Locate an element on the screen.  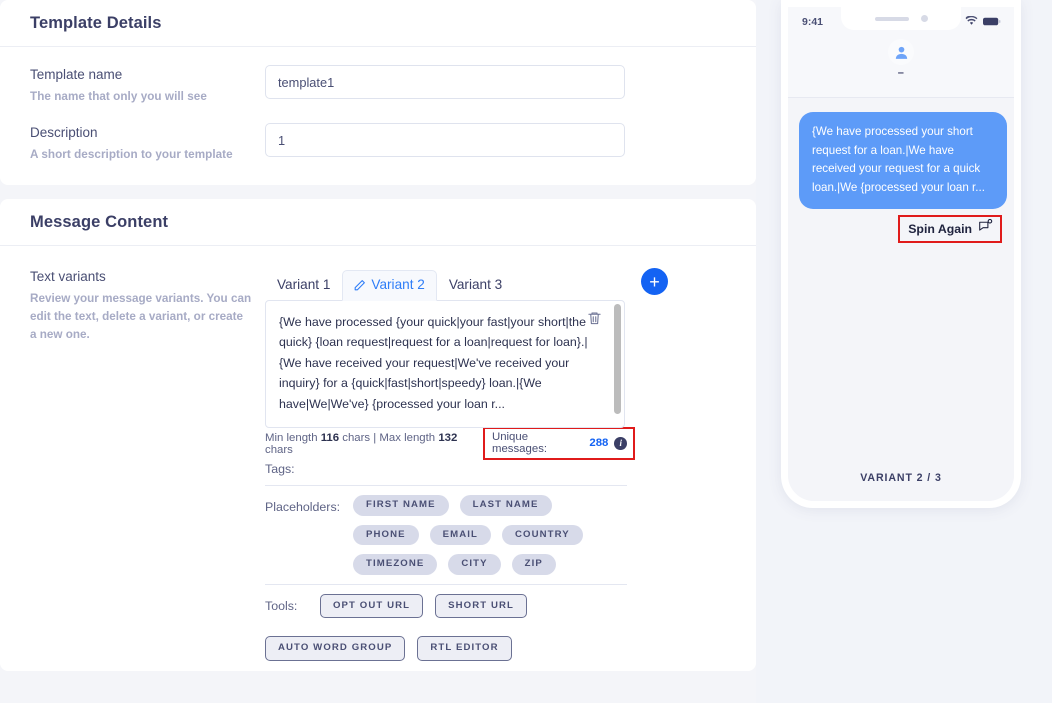
min-length-prefix: Min length is located at coordinates (293, 437).